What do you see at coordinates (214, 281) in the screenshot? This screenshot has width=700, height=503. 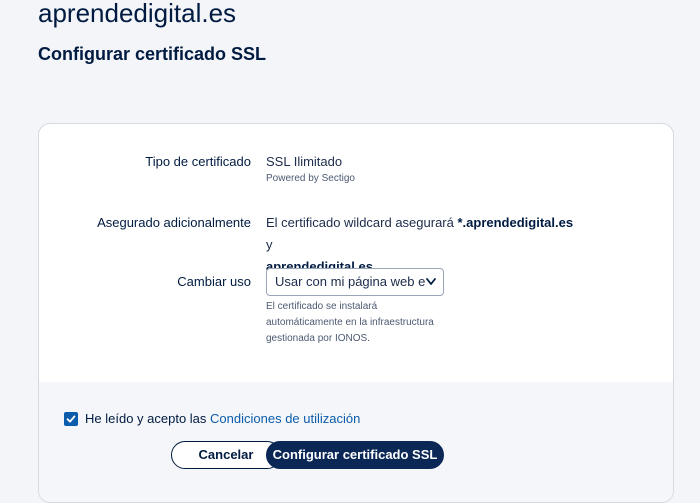 I see `usage-label: Cambiar uso` at bounding box center [214, 281].